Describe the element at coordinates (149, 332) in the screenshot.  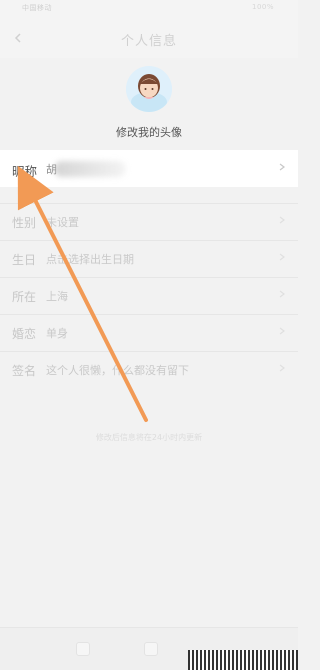
I see `status-row: 婚恋 单身` at that location.